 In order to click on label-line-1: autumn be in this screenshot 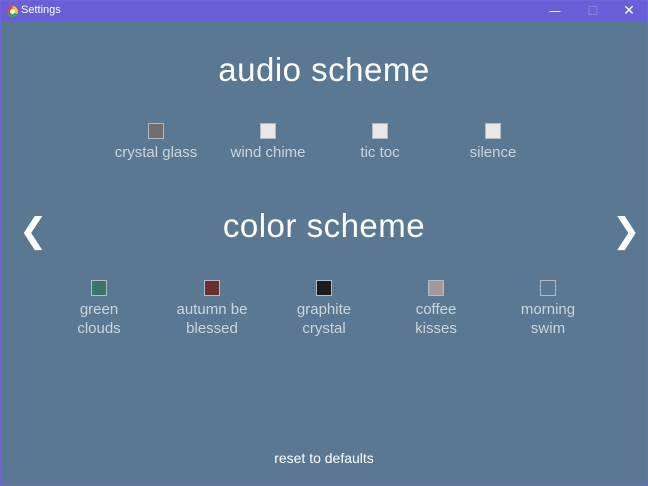, I will do `click(212, 309)`.